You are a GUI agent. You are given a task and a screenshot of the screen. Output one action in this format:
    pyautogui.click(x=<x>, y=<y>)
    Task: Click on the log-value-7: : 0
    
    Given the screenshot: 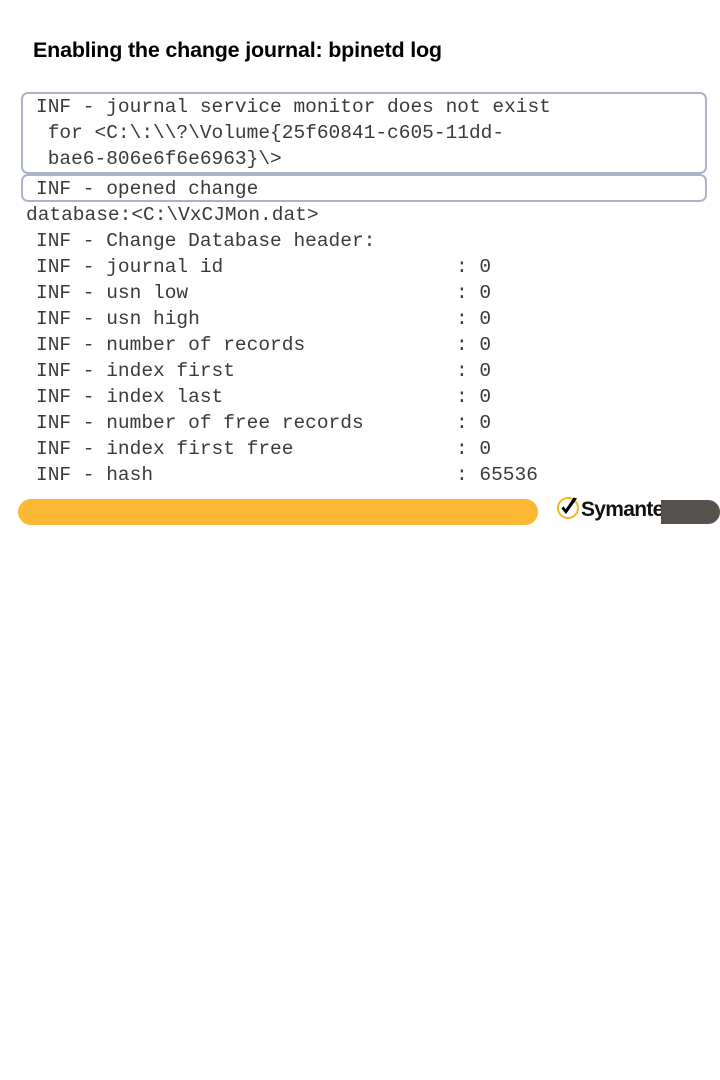 What is the action you would take?
    pyautogui.click(x=474, y=397)
    